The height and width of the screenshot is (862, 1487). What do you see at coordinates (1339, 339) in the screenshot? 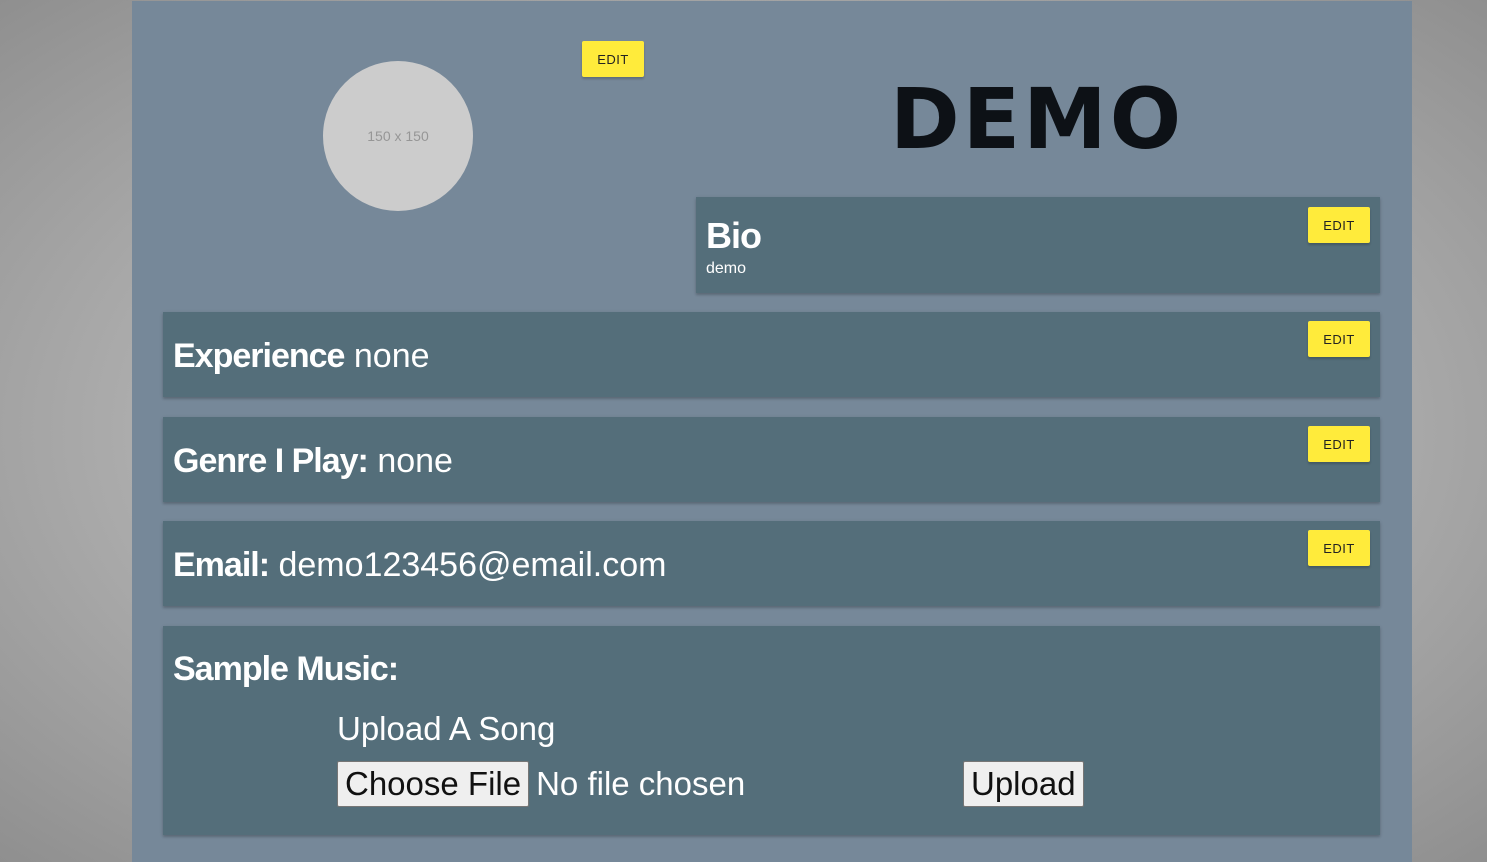
I see `edit-experience-button: EDIT` at bounding box center [1339, 339].